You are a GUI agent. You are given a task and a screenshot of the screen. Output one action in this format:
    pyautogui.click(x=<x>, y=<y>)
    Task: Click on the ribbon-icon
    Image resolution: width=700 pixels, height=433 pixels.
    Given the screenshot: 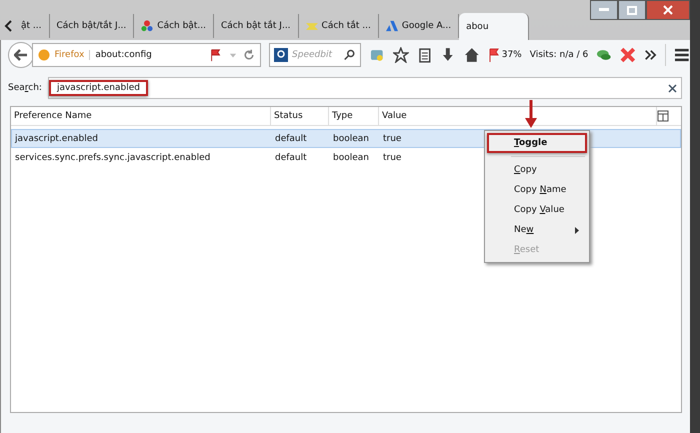 What is the action you would take?
    pyautogui.click(x=312, y=26)
    